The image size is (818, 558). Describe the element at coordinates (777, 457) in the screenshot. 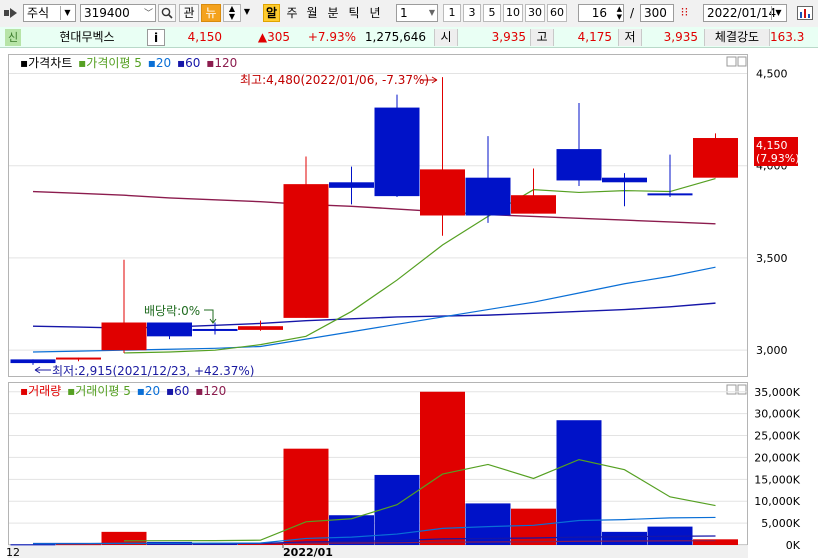

I see `volume-y-tick-label: 20,000K` at that location.